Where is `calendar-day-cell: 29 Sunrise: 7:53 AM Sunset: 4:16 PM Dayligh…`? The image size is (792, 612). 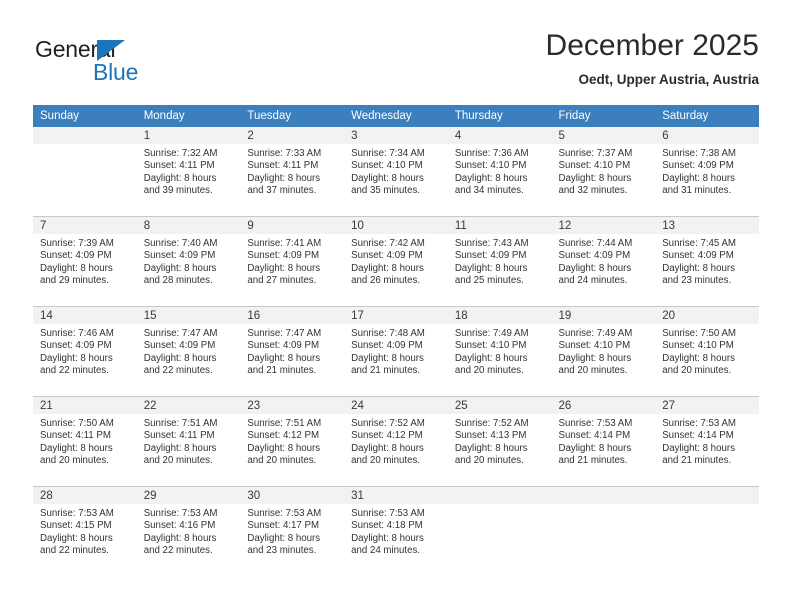 calendar-day-cell: 29 Sunrise: 7:53 AM Sunset: 4:16 PM Dayligh… is located at coordinates (188, 531).